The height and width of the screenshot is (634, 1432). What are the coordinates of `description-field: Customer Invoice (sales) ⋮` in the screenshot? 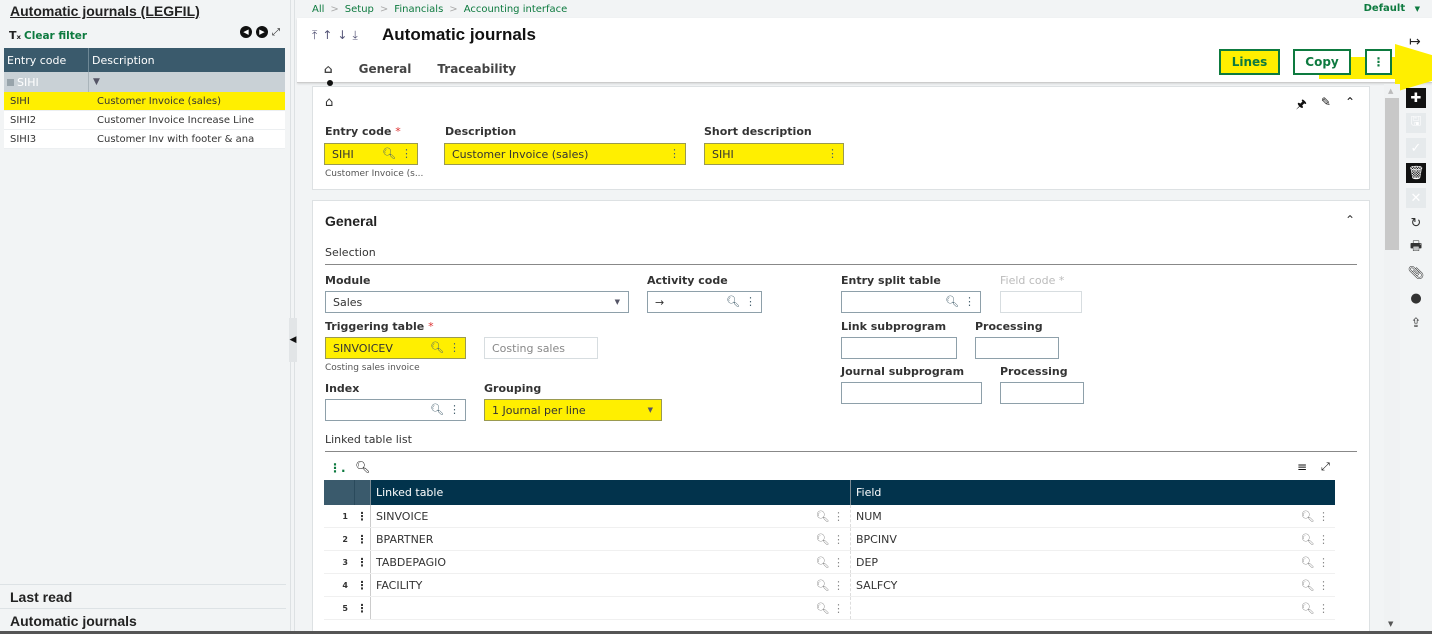 It's located at (565, 154).